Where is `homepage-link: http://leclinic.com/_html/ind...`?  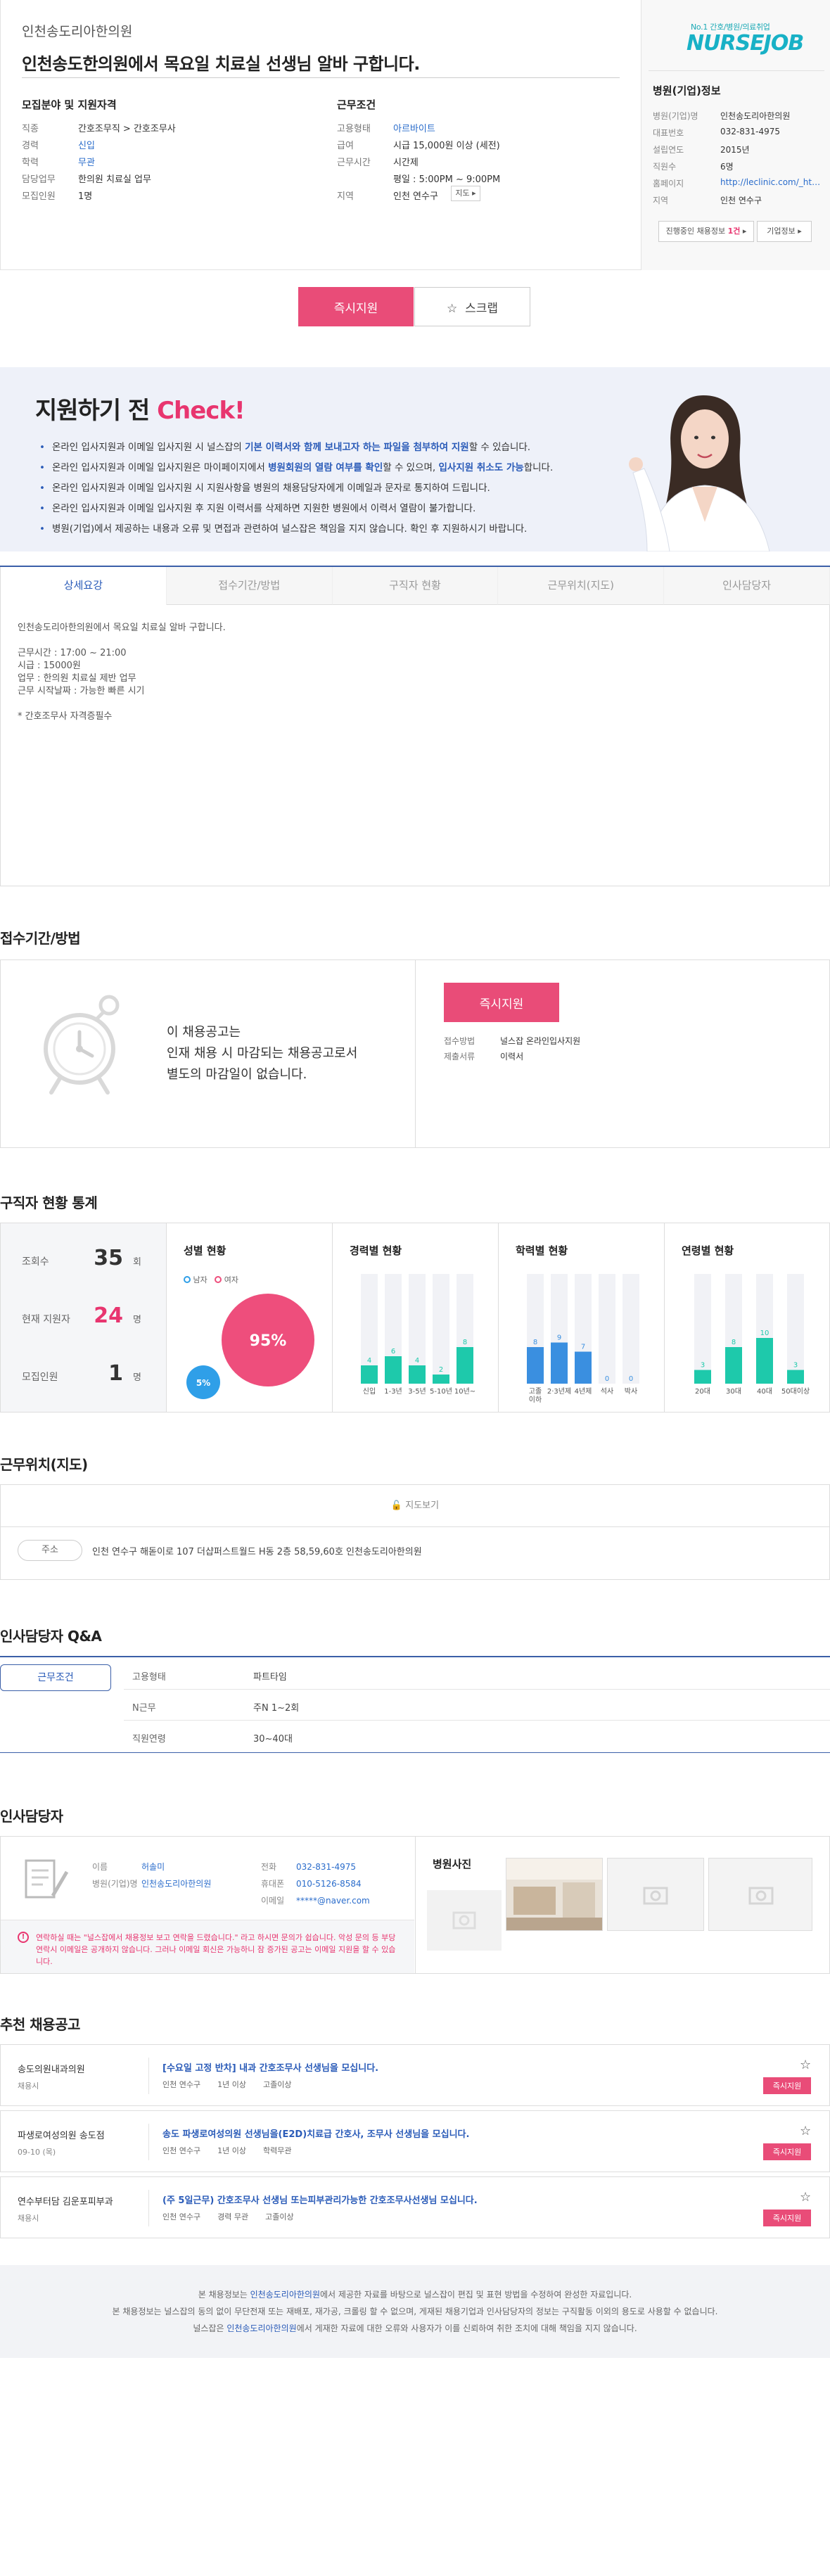
homepage-link: http://leclinic.com/_html/ind... is located at coordinates (773, 182).